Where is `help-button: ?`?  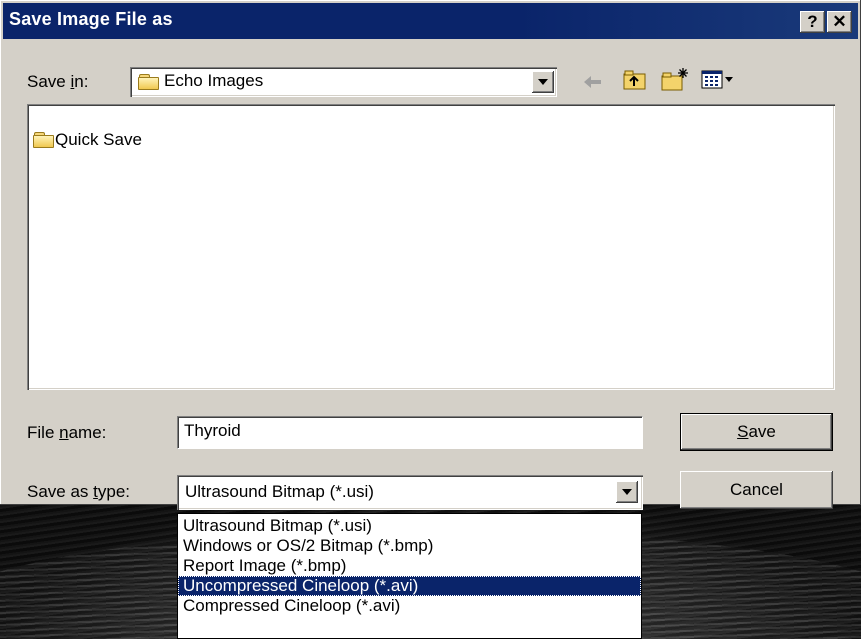 help-button: ? is located at coordinates (812, 22).